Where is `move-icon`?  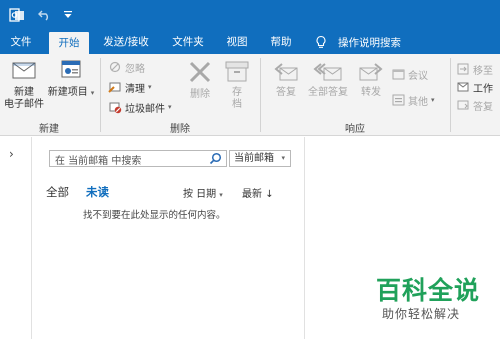
move-icon is located at coordinates (463, 69).